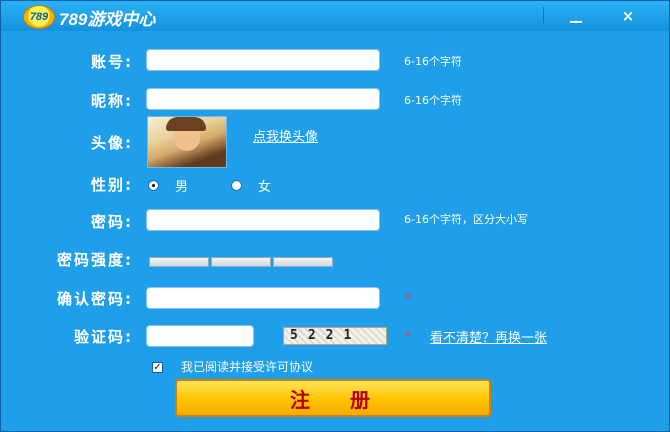  I want to click on strength-segment-medium, so click(241, 262).